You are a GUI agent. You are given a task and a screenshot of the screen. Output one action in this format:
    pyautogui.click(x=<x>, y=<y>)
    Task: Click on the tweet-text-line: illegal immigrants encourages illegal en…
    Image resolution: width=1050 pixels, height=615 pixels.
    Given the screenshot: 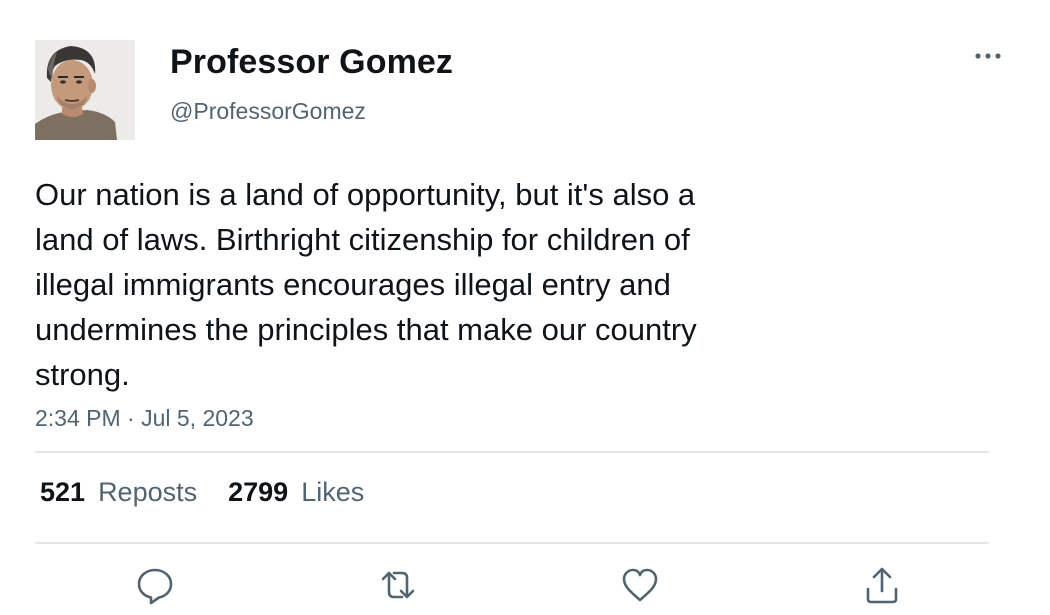 What is the action you would take?
    pyautogui.click(x=353, y=284)
    